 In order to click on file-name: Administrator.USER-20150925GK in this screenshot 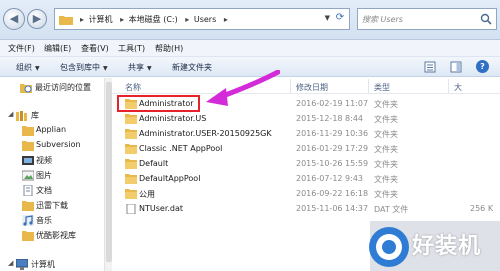, I will do `click(205, 133)`.